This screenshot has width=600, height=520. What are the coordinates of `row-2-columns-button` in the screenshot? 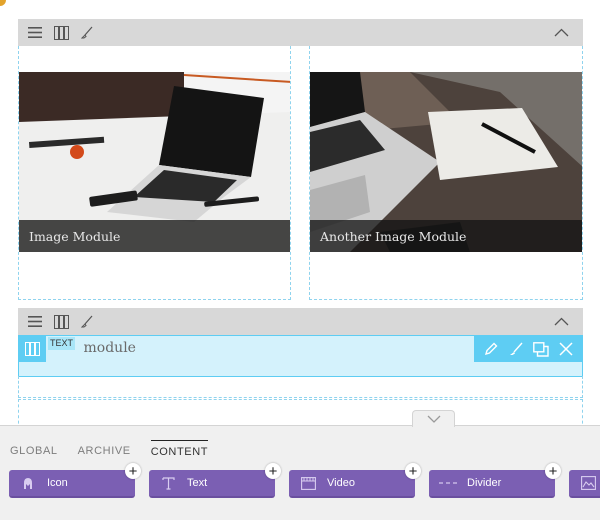 It's located at (61, 321).